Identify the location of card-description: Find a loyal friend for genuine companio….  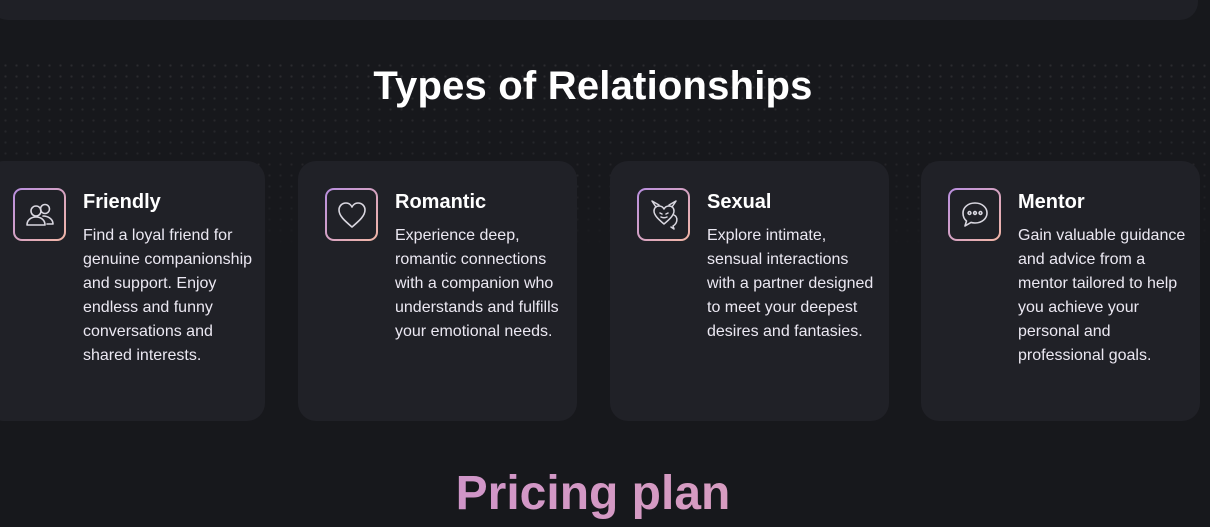
(168, 295).